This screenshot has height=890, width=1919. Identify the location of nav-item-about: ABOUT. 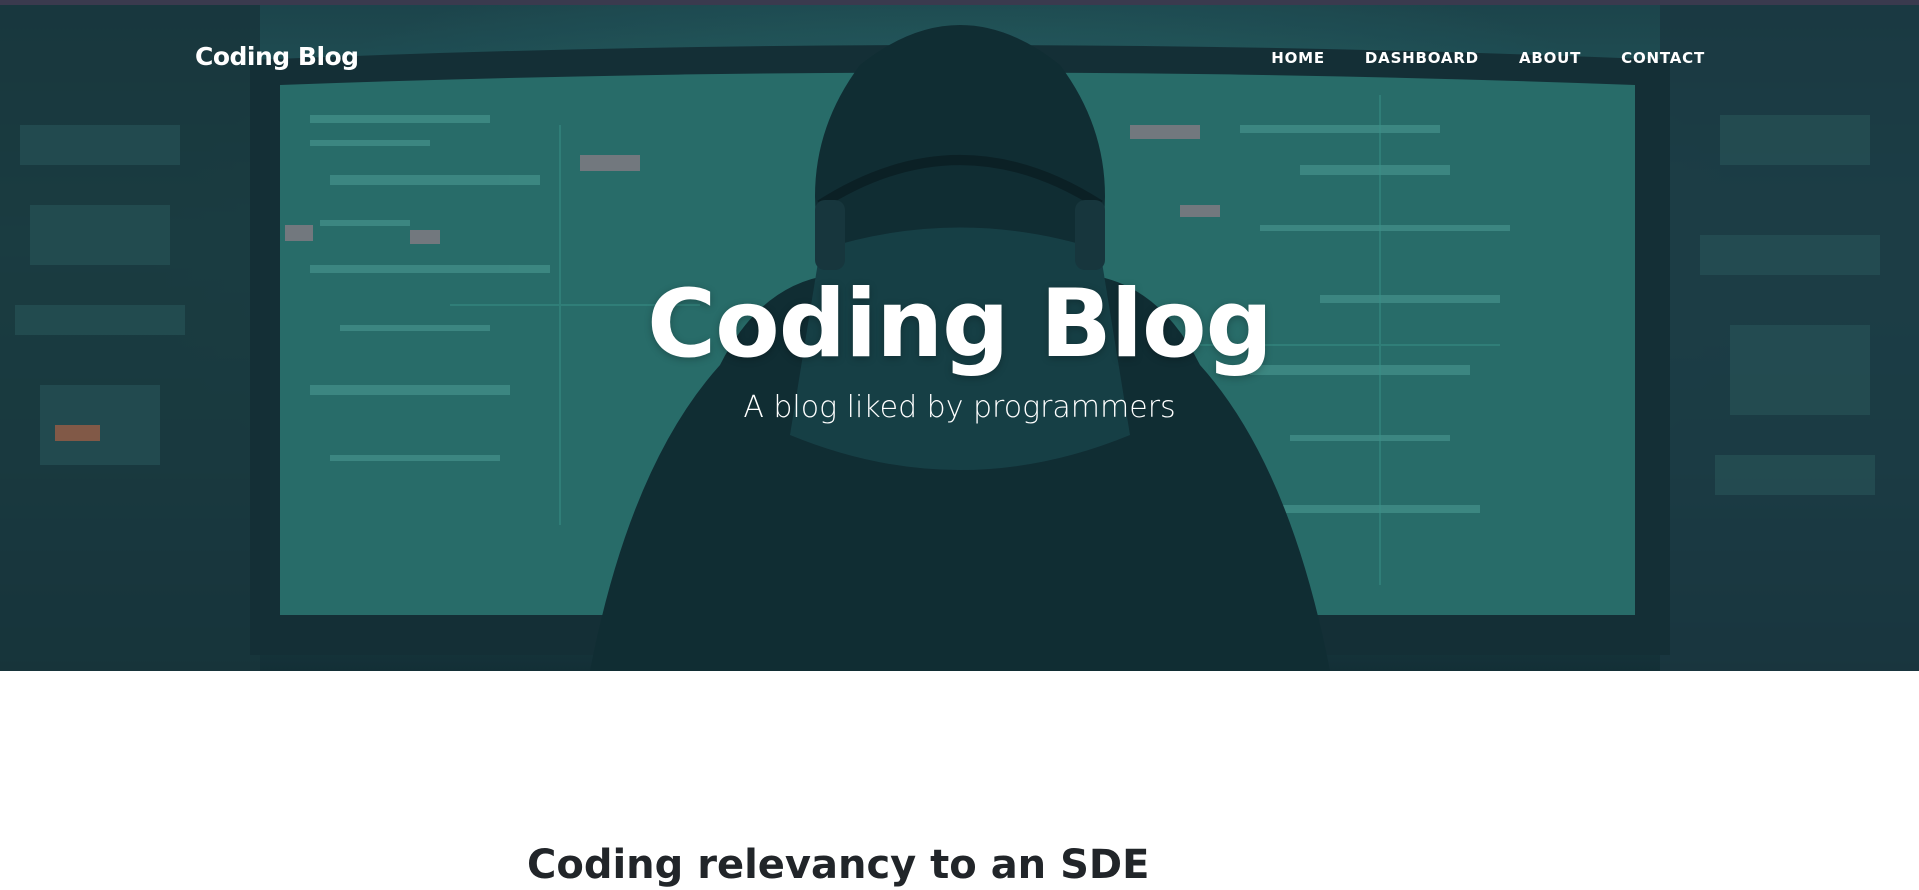
(1550, 57).